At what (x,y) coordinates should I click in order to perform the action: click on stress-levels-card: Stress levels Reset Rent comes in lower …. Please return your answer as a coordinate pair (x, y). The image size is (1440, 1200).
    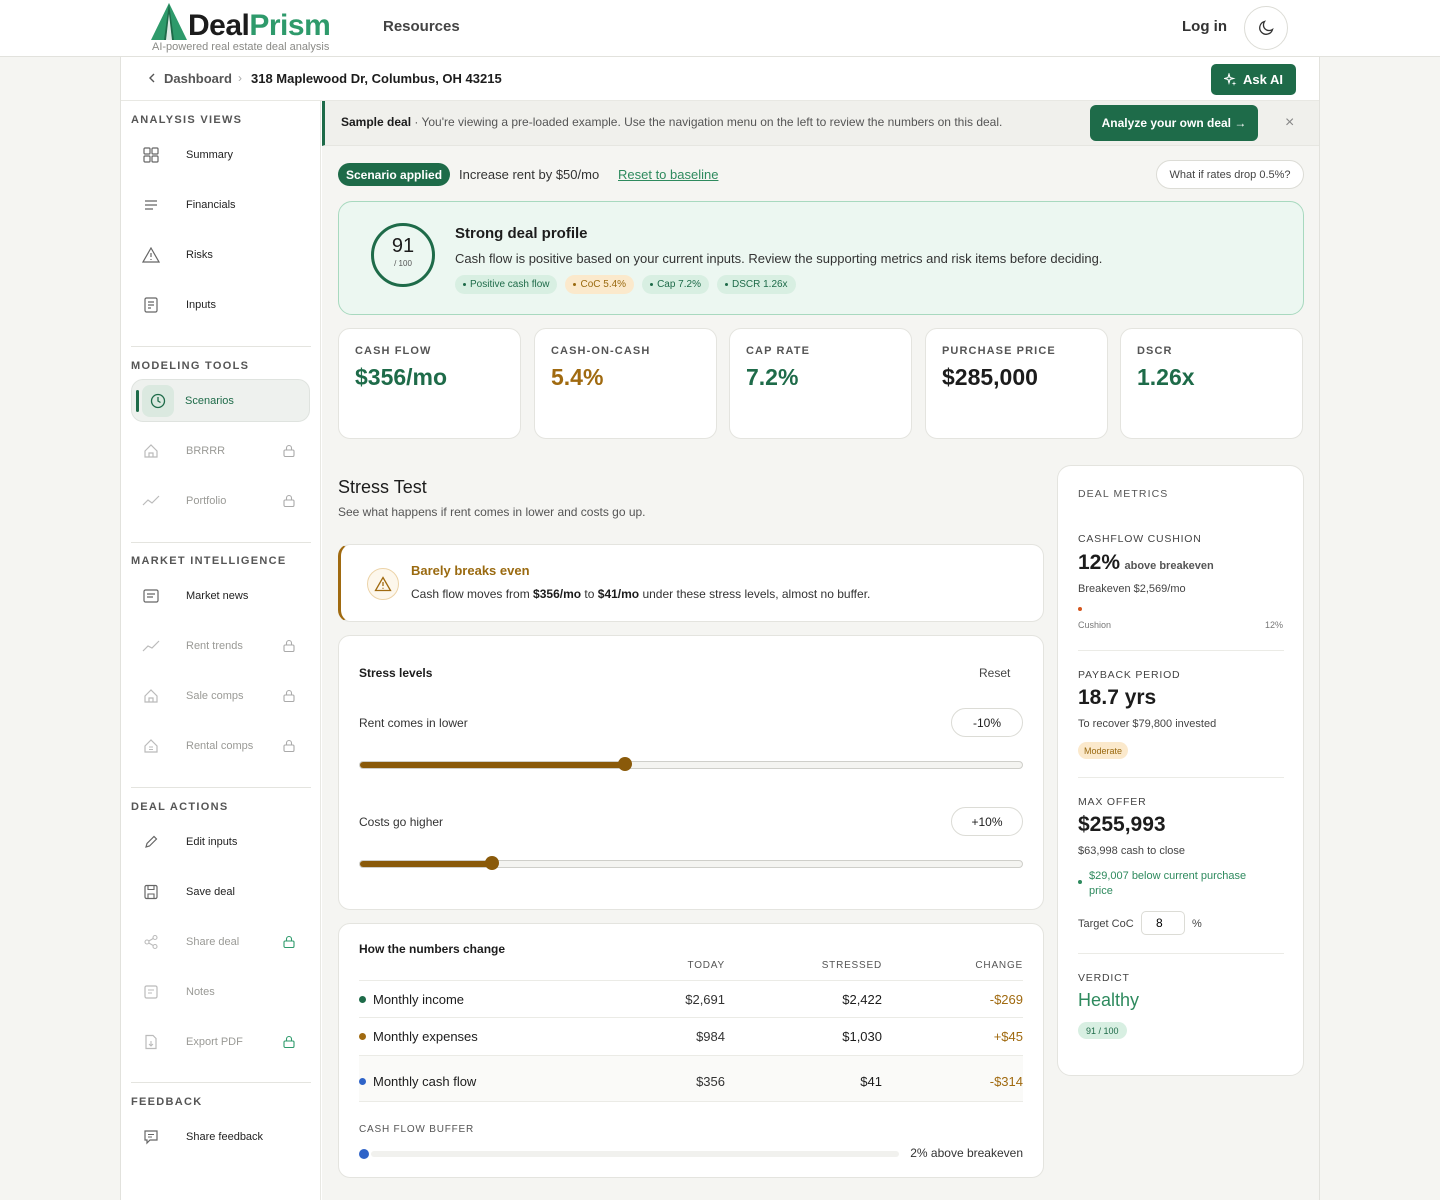
    Looking at the image, I should click on (691, 772).